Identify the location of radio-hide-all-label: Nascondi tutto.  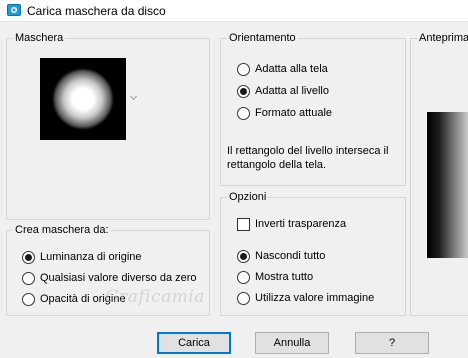
(290, 256).